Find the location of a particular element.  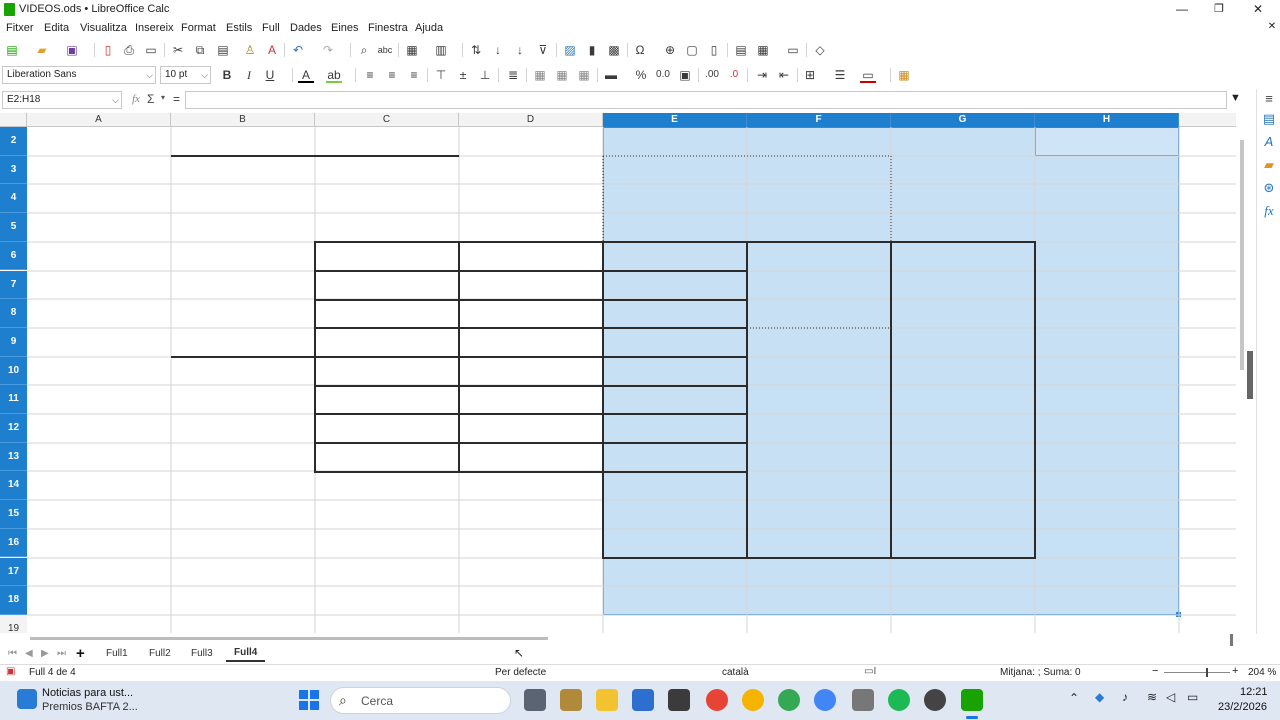

zoom-level: 204 % is located at coordinates (1262, 672).